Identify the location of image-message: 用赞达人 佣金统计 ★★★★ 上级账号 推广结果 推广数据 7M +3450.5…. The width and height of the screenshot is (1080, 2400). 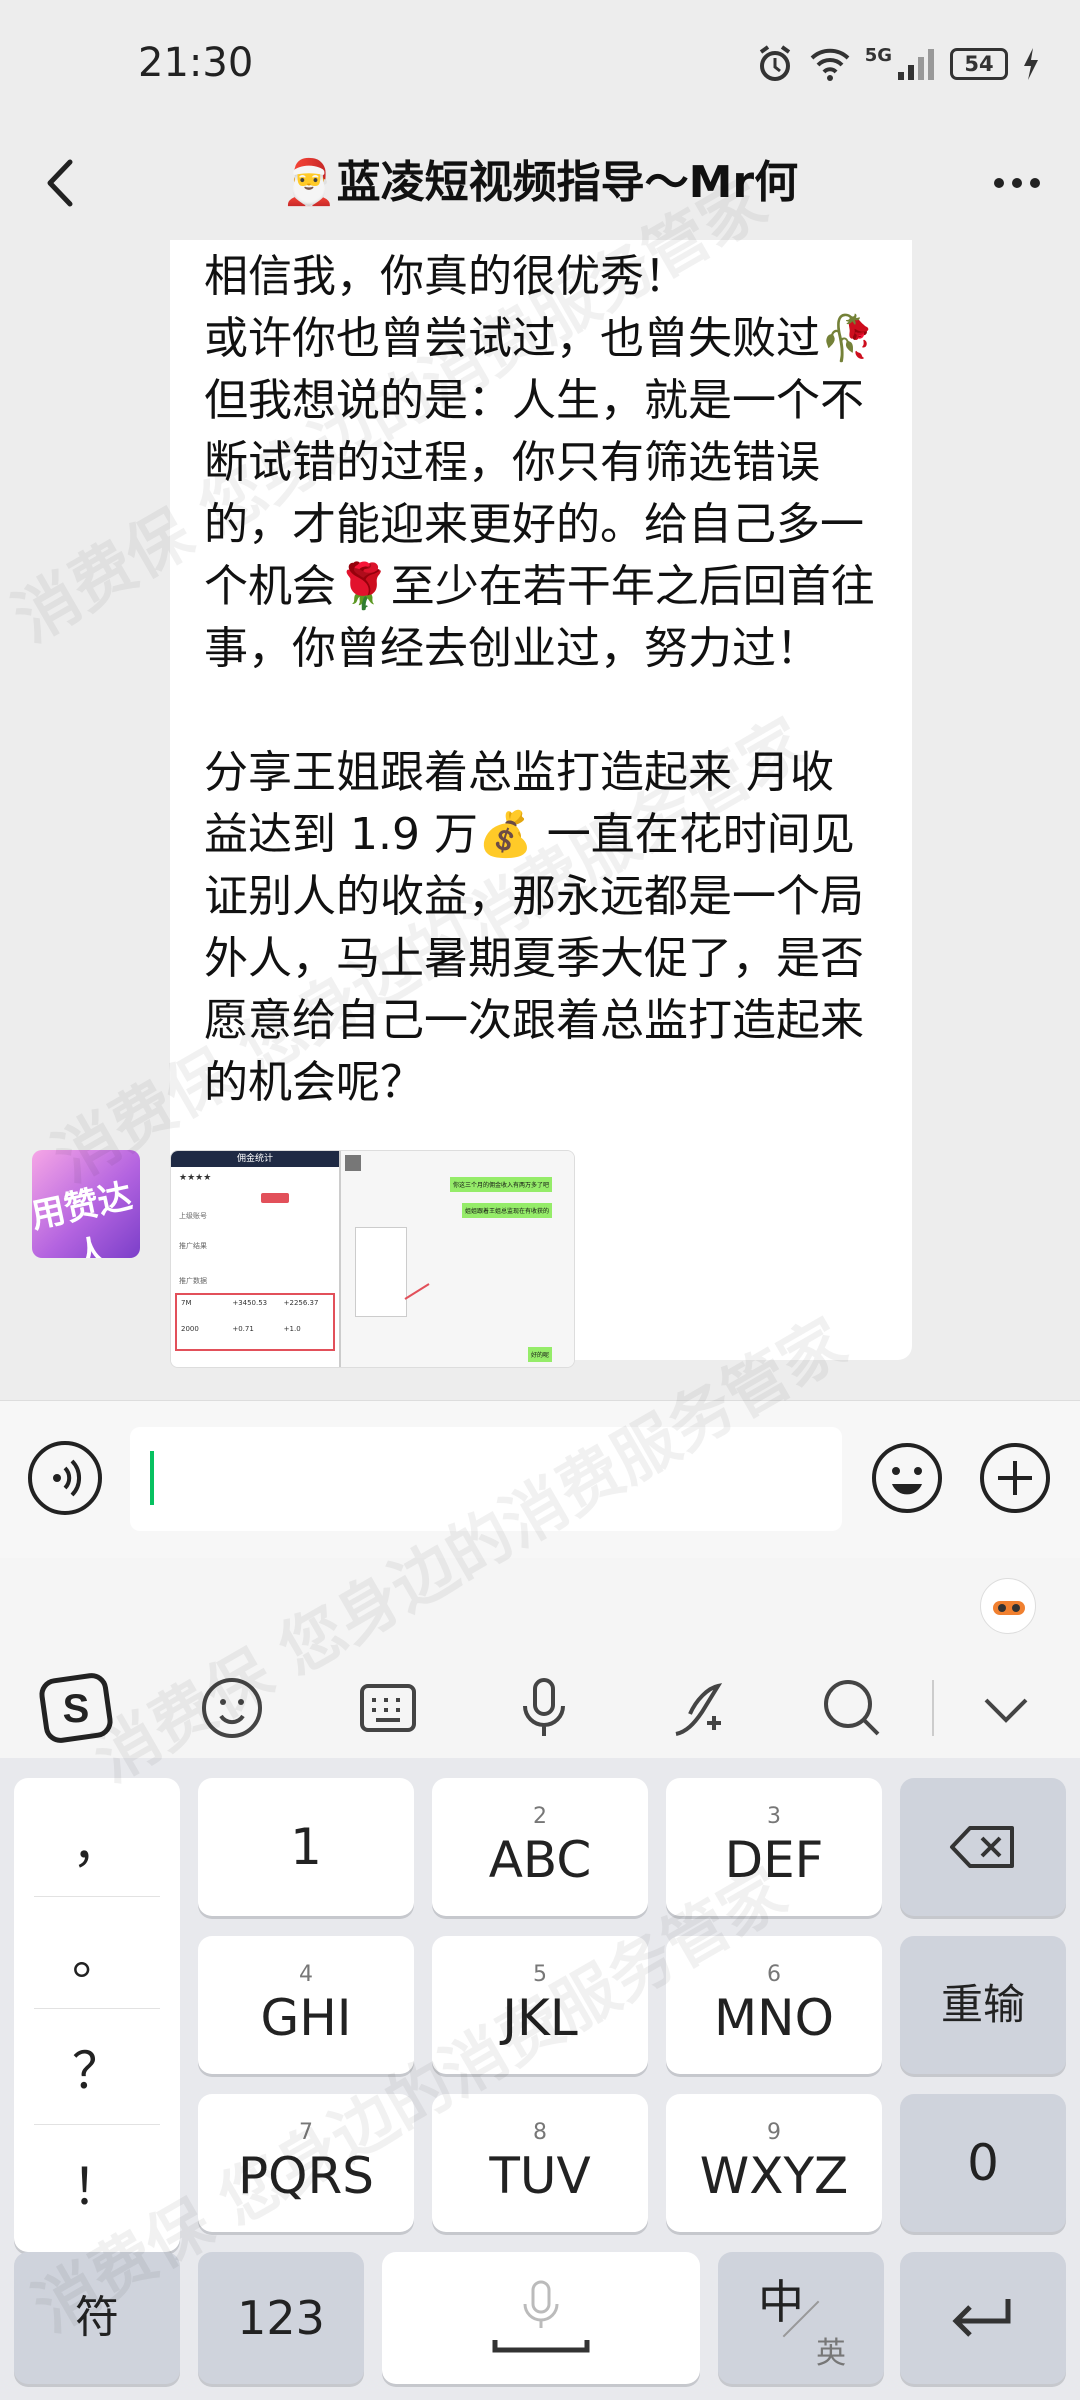
(540, 1265).